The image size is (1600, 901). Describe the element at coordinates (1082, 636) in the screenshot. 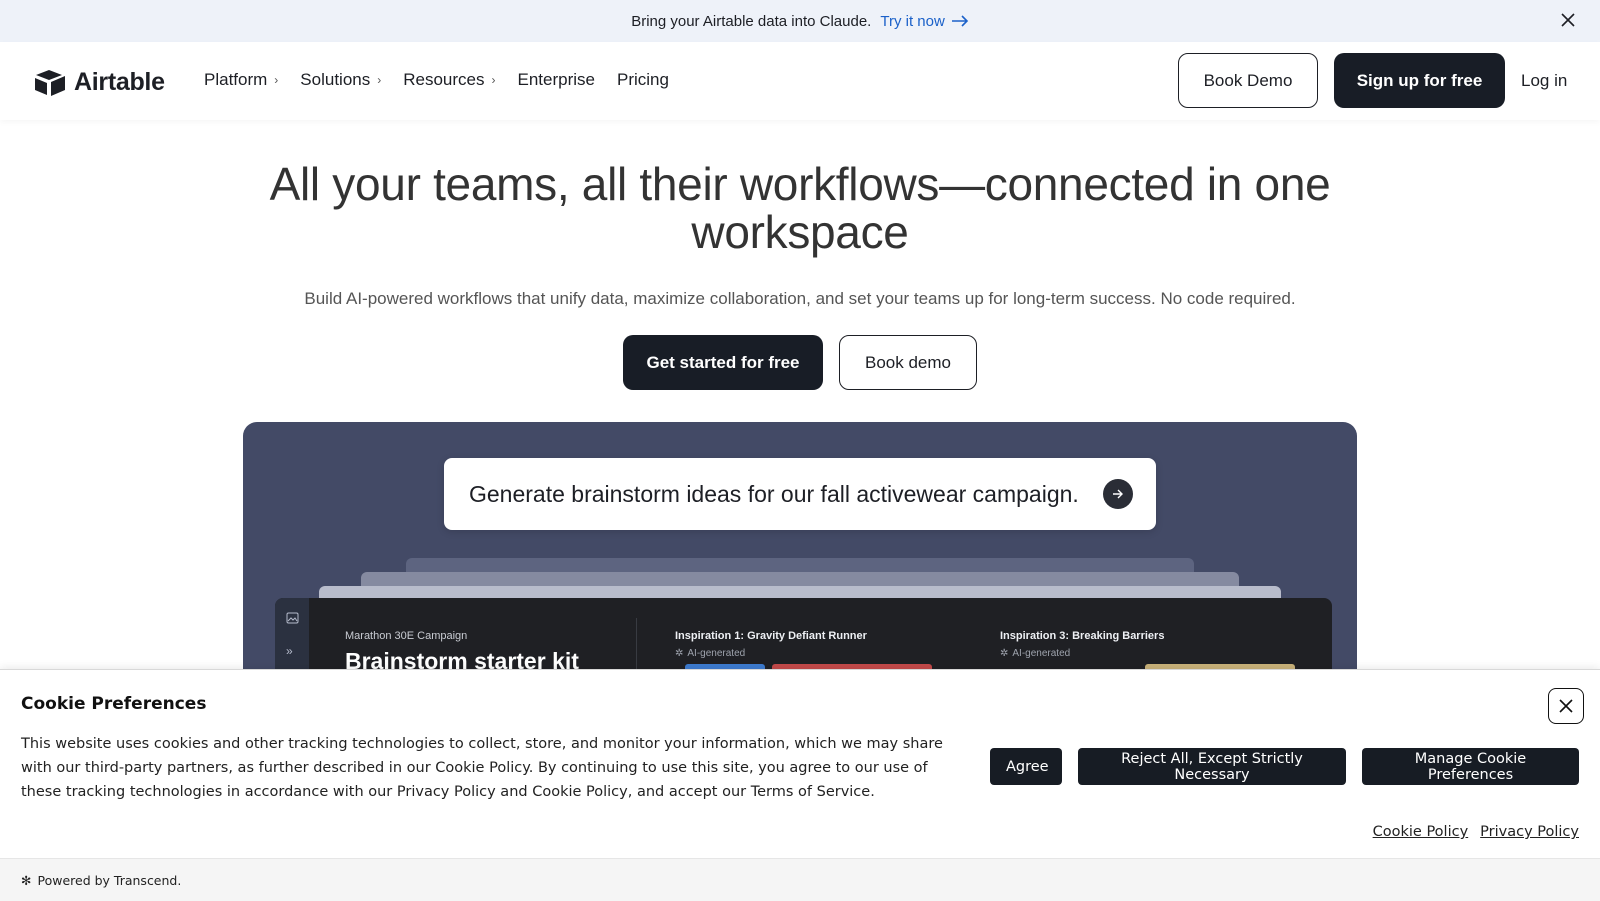

I see `inspiration-3-title: Inspiration 3: Breaking Barriers` at that location.